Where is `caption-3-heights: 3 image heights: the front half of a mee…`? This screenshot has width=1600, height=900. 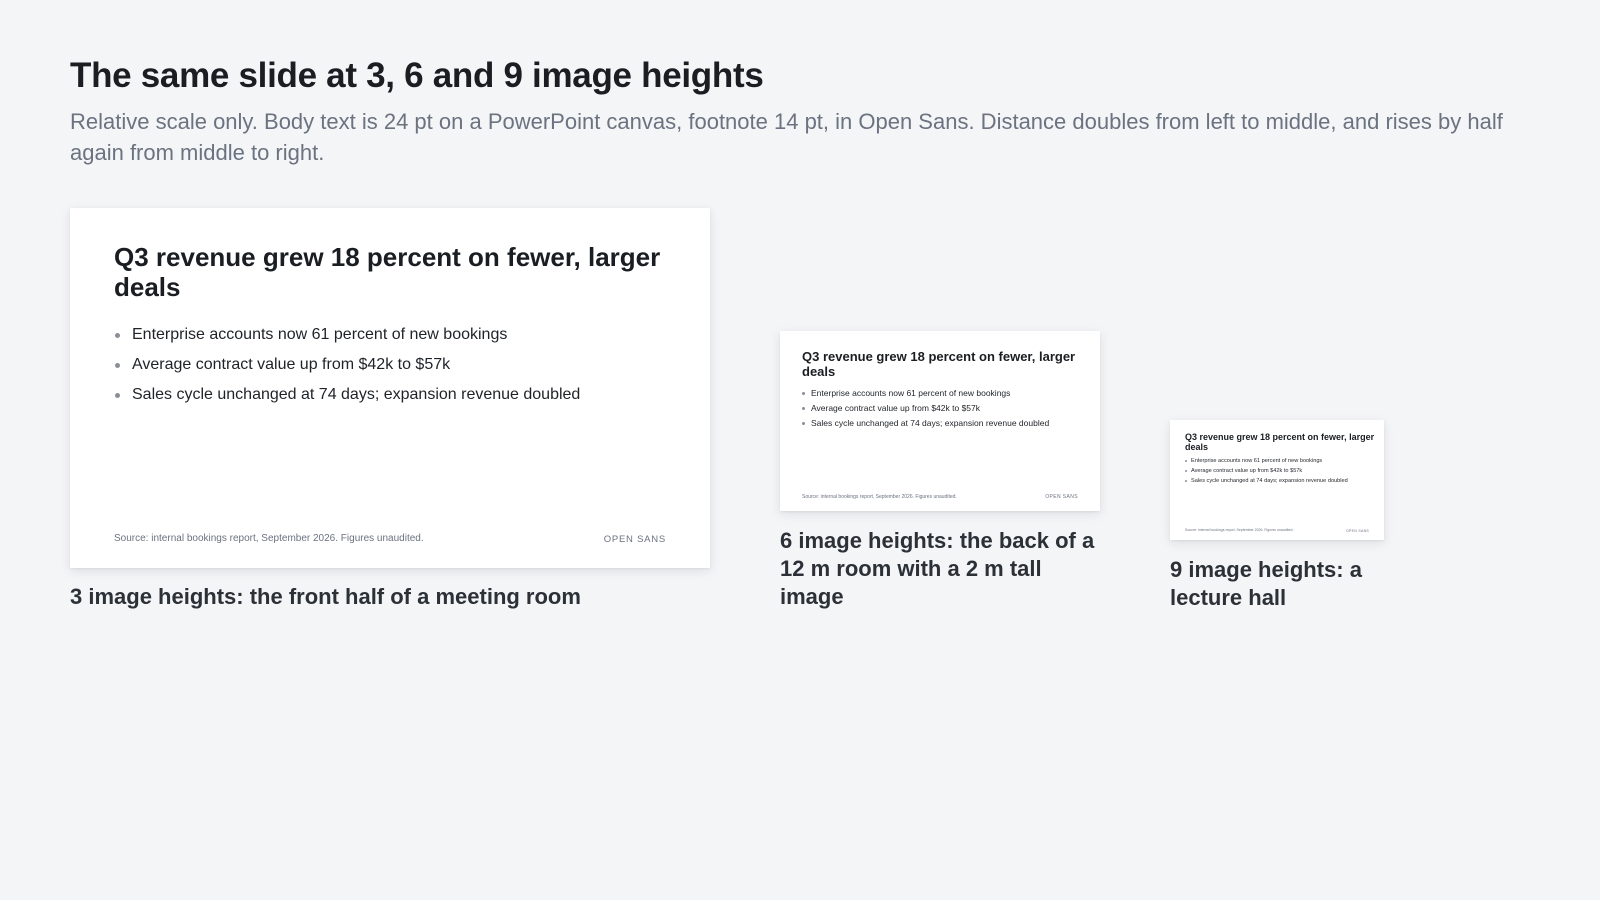 caption-3-heights: 3 image heights: the front half of a mee… is located at coordinates (325, 596).